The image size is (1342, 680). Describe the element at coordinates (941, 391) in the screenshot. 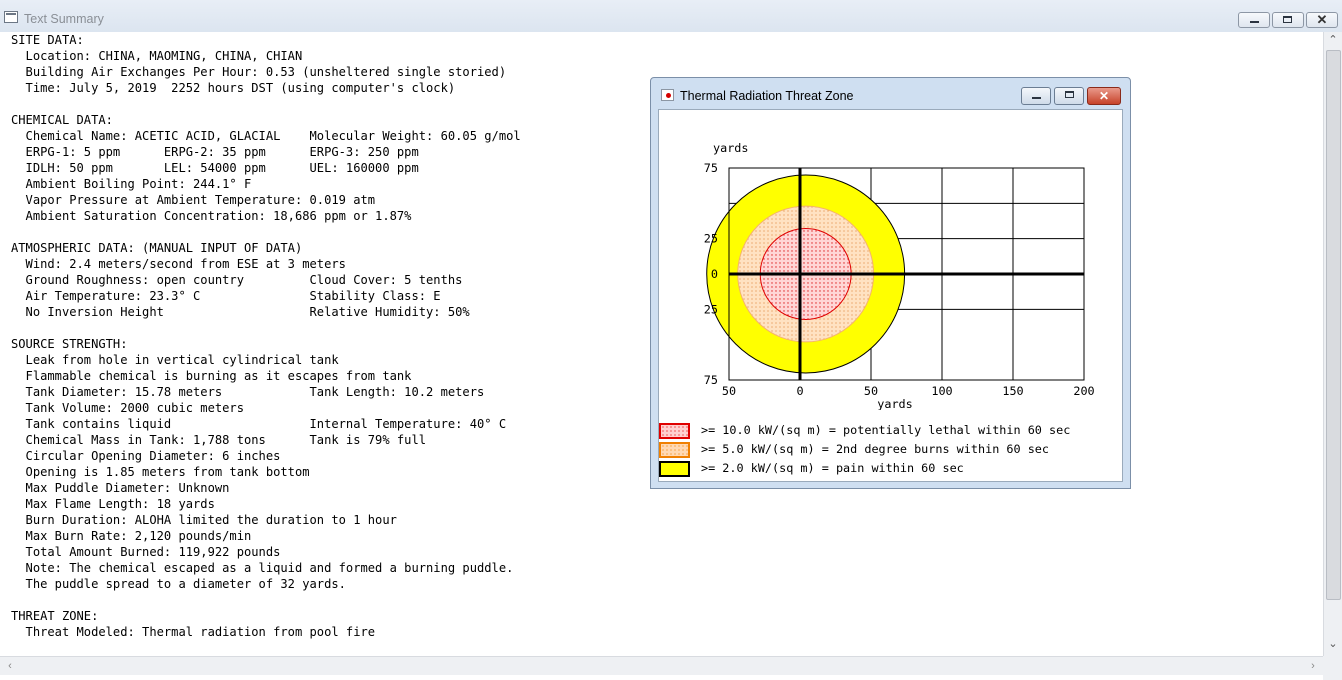

I see `x-tick-label: 100` at that location.